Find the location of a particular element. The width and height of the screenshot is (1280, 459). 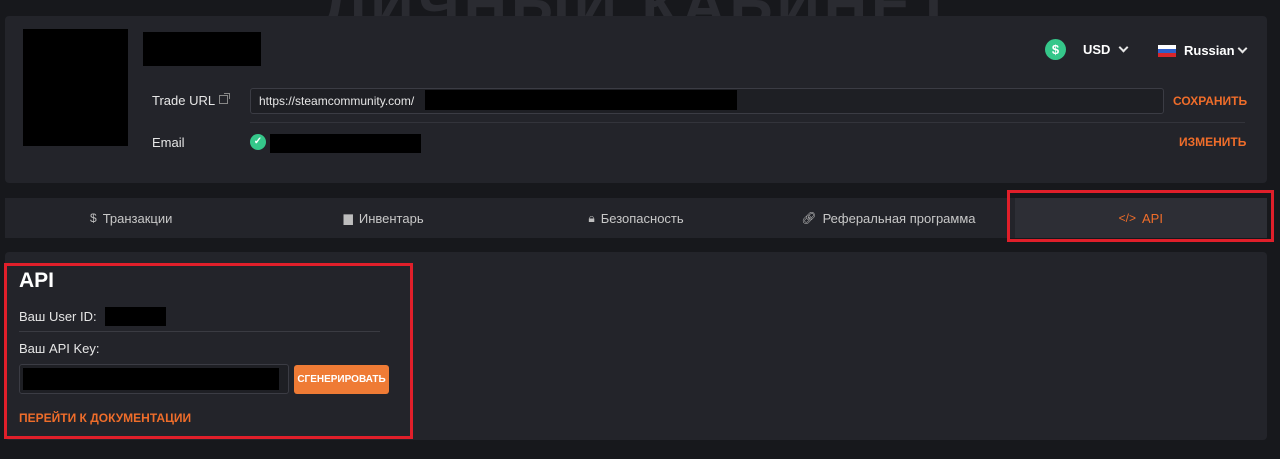

tab-label: Транзакции is located at coordinates (137, 218).